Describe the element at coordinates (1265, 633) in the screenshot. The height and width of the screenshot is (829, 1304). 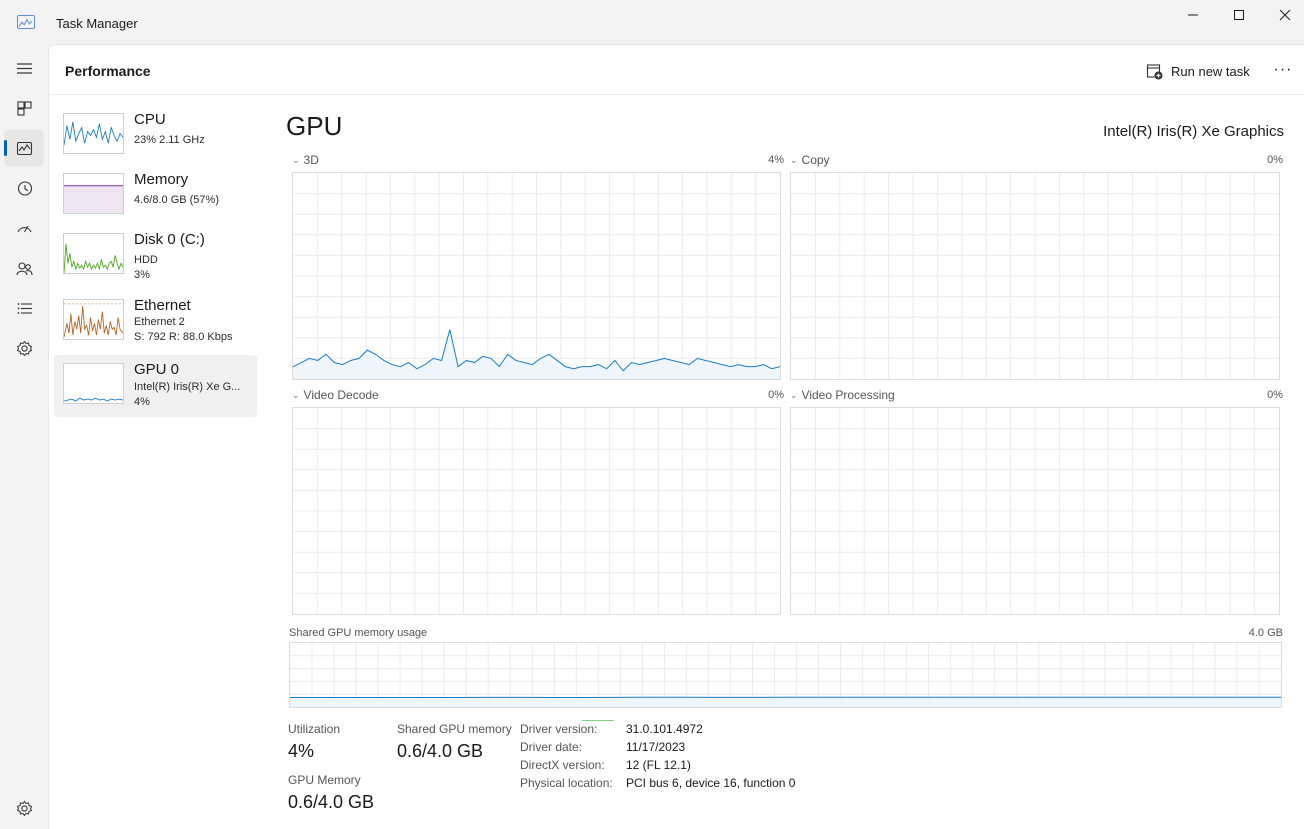
I see `shared-memory-max: 4.0 GB` at that location.